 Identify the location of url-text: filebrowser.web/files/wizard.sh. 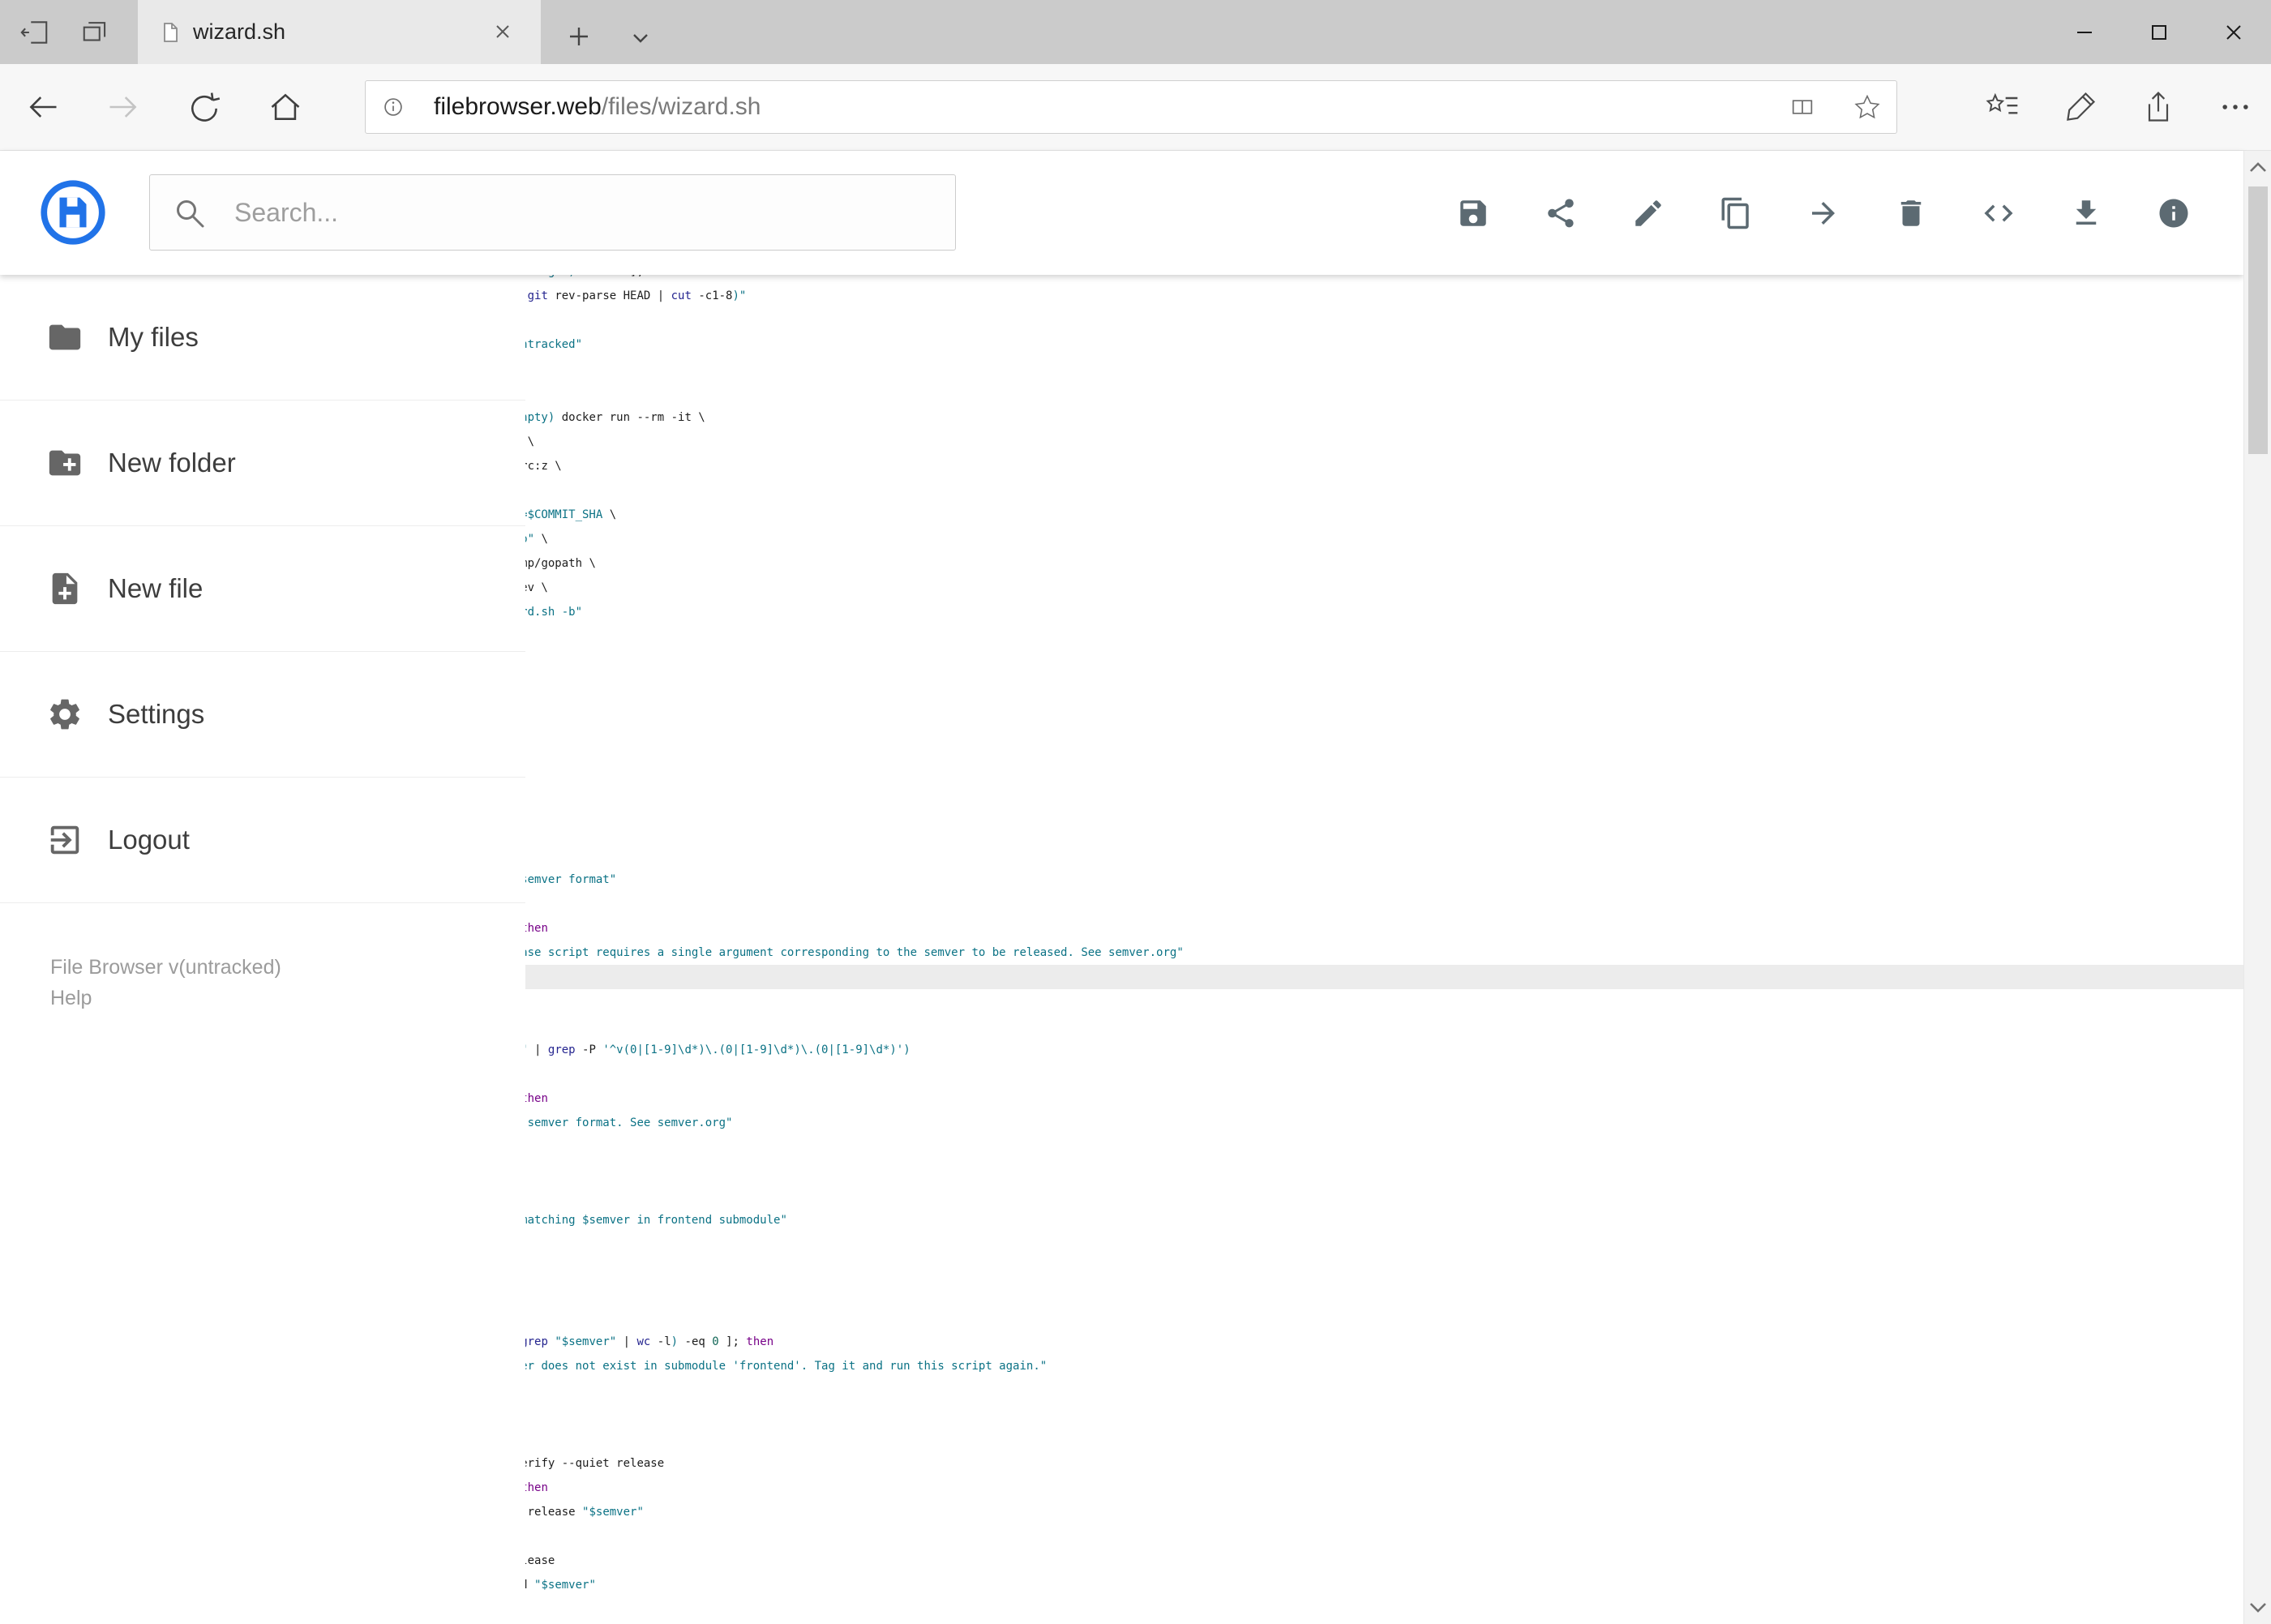
(597, 107).